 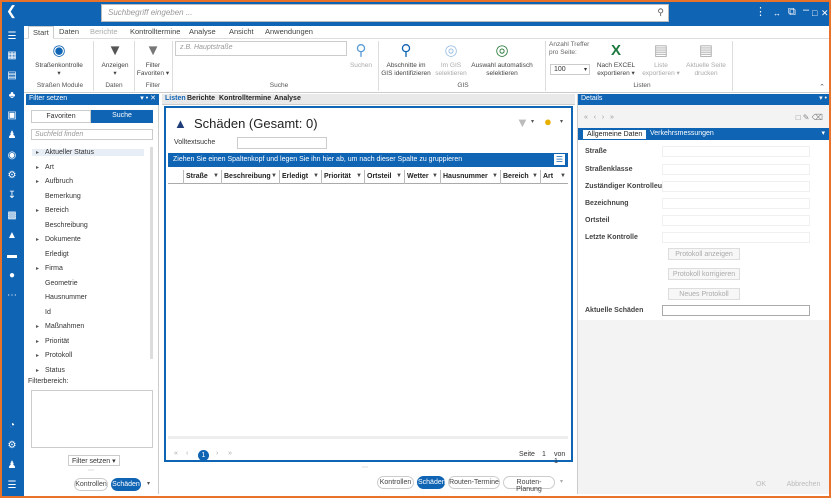 What do you see at coordinates (230, 453) in the screenshot?
I see `last-page-icon: »` at bounding box center [230, 453].